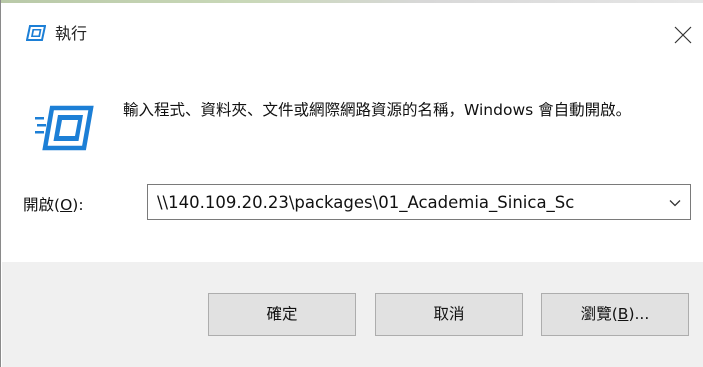  Describe the element at coordinates (282, 314) in the screenshot. I see `ok-button: 確定` at that location.